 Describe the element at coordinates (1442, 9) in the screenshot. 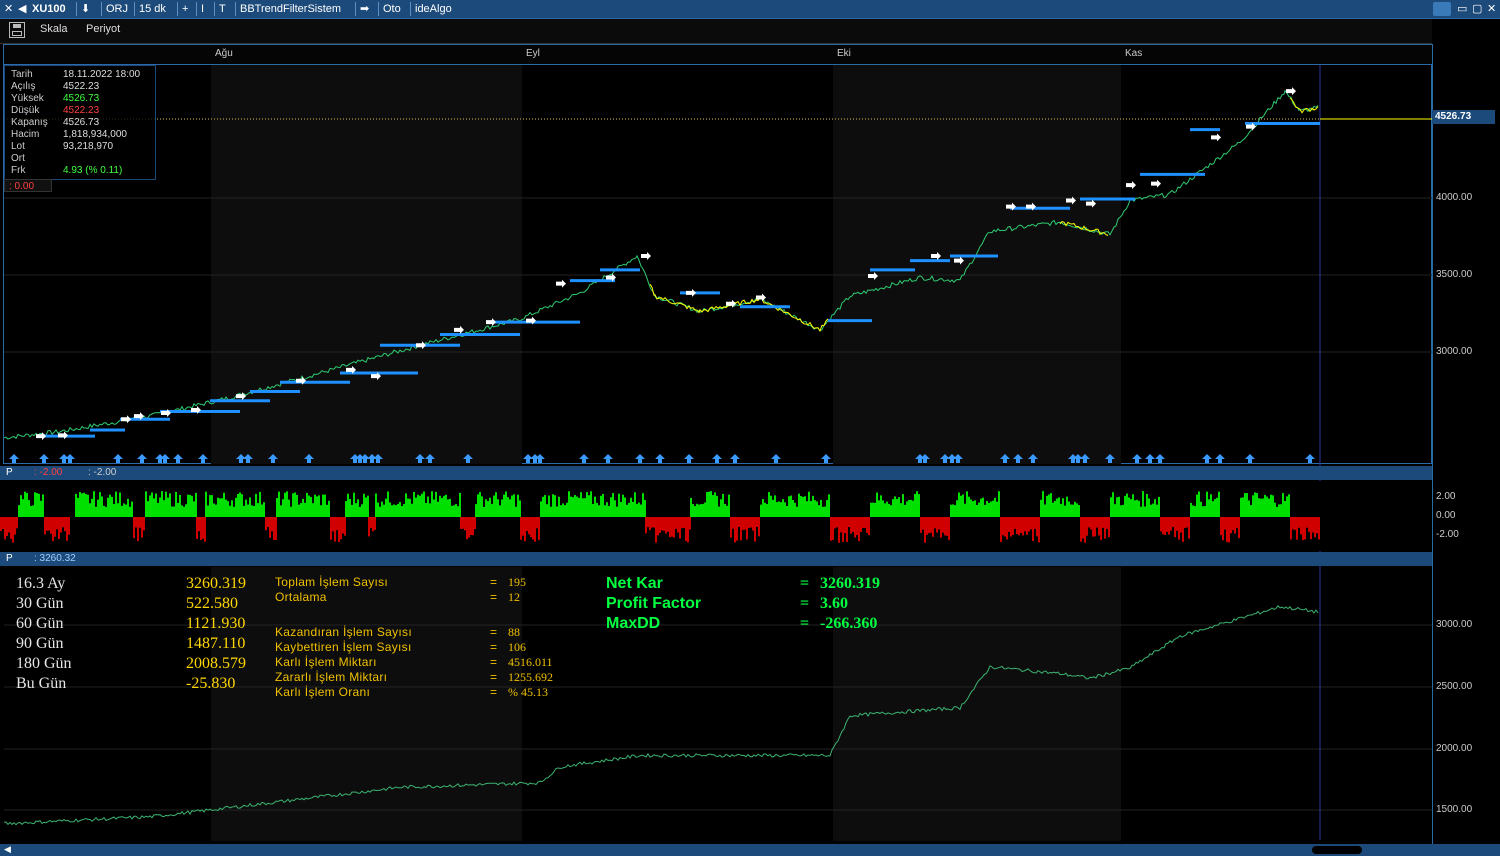

I see `twitter-icon` at that location.